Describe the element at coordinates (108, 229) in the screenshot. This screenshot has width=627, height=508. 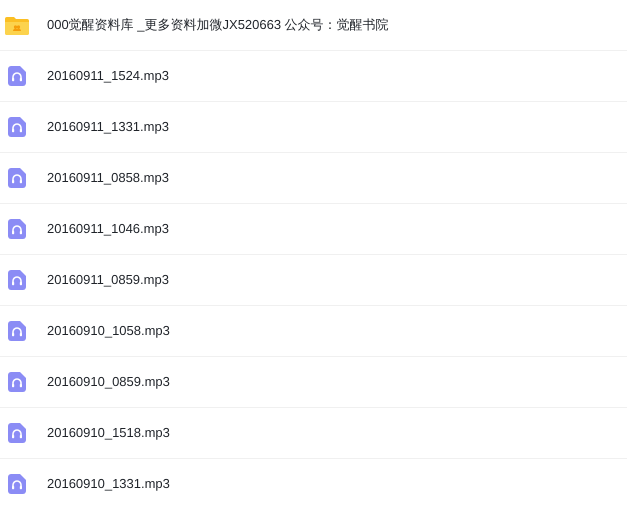
I see `file-name: 20160911_1046.mp3` at that location.